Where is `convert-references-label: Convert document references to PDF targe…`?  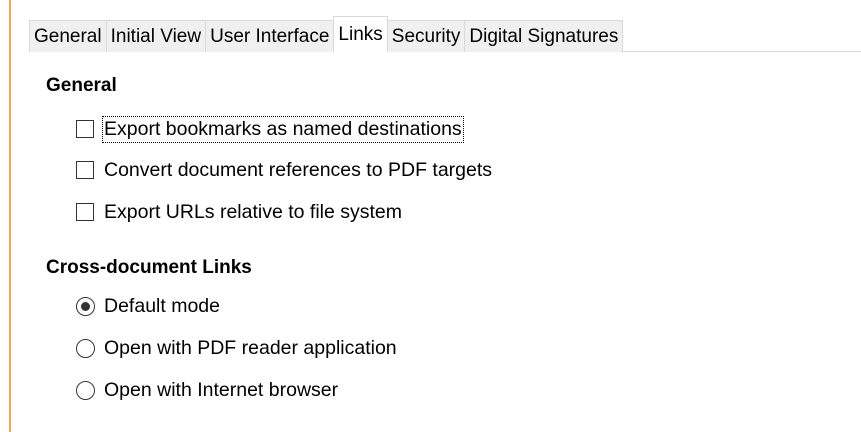
convert-references-label: Convert document references to PDF targe… is located at coordinates (298, 170).